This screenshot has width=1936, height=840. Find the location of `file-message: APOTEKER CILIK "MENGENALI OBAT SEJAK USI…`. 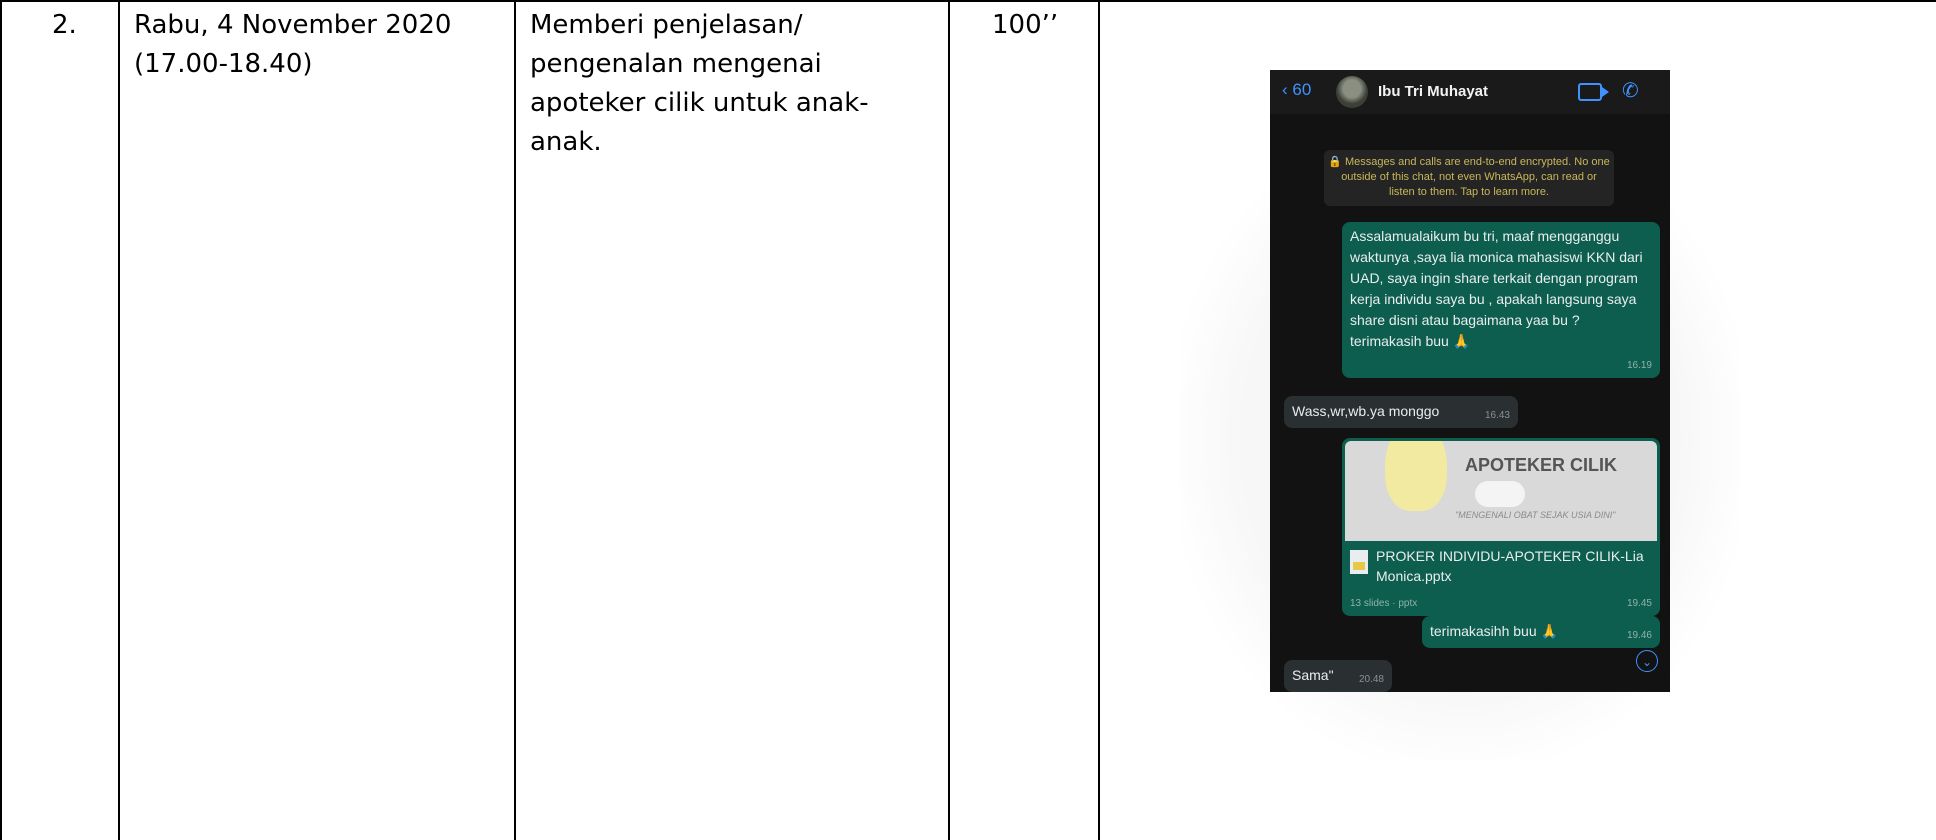

file-message: APOTEKER CILIK "MENGENALI OBAT SEJAK USI… is located at coordinates (1501, 527).